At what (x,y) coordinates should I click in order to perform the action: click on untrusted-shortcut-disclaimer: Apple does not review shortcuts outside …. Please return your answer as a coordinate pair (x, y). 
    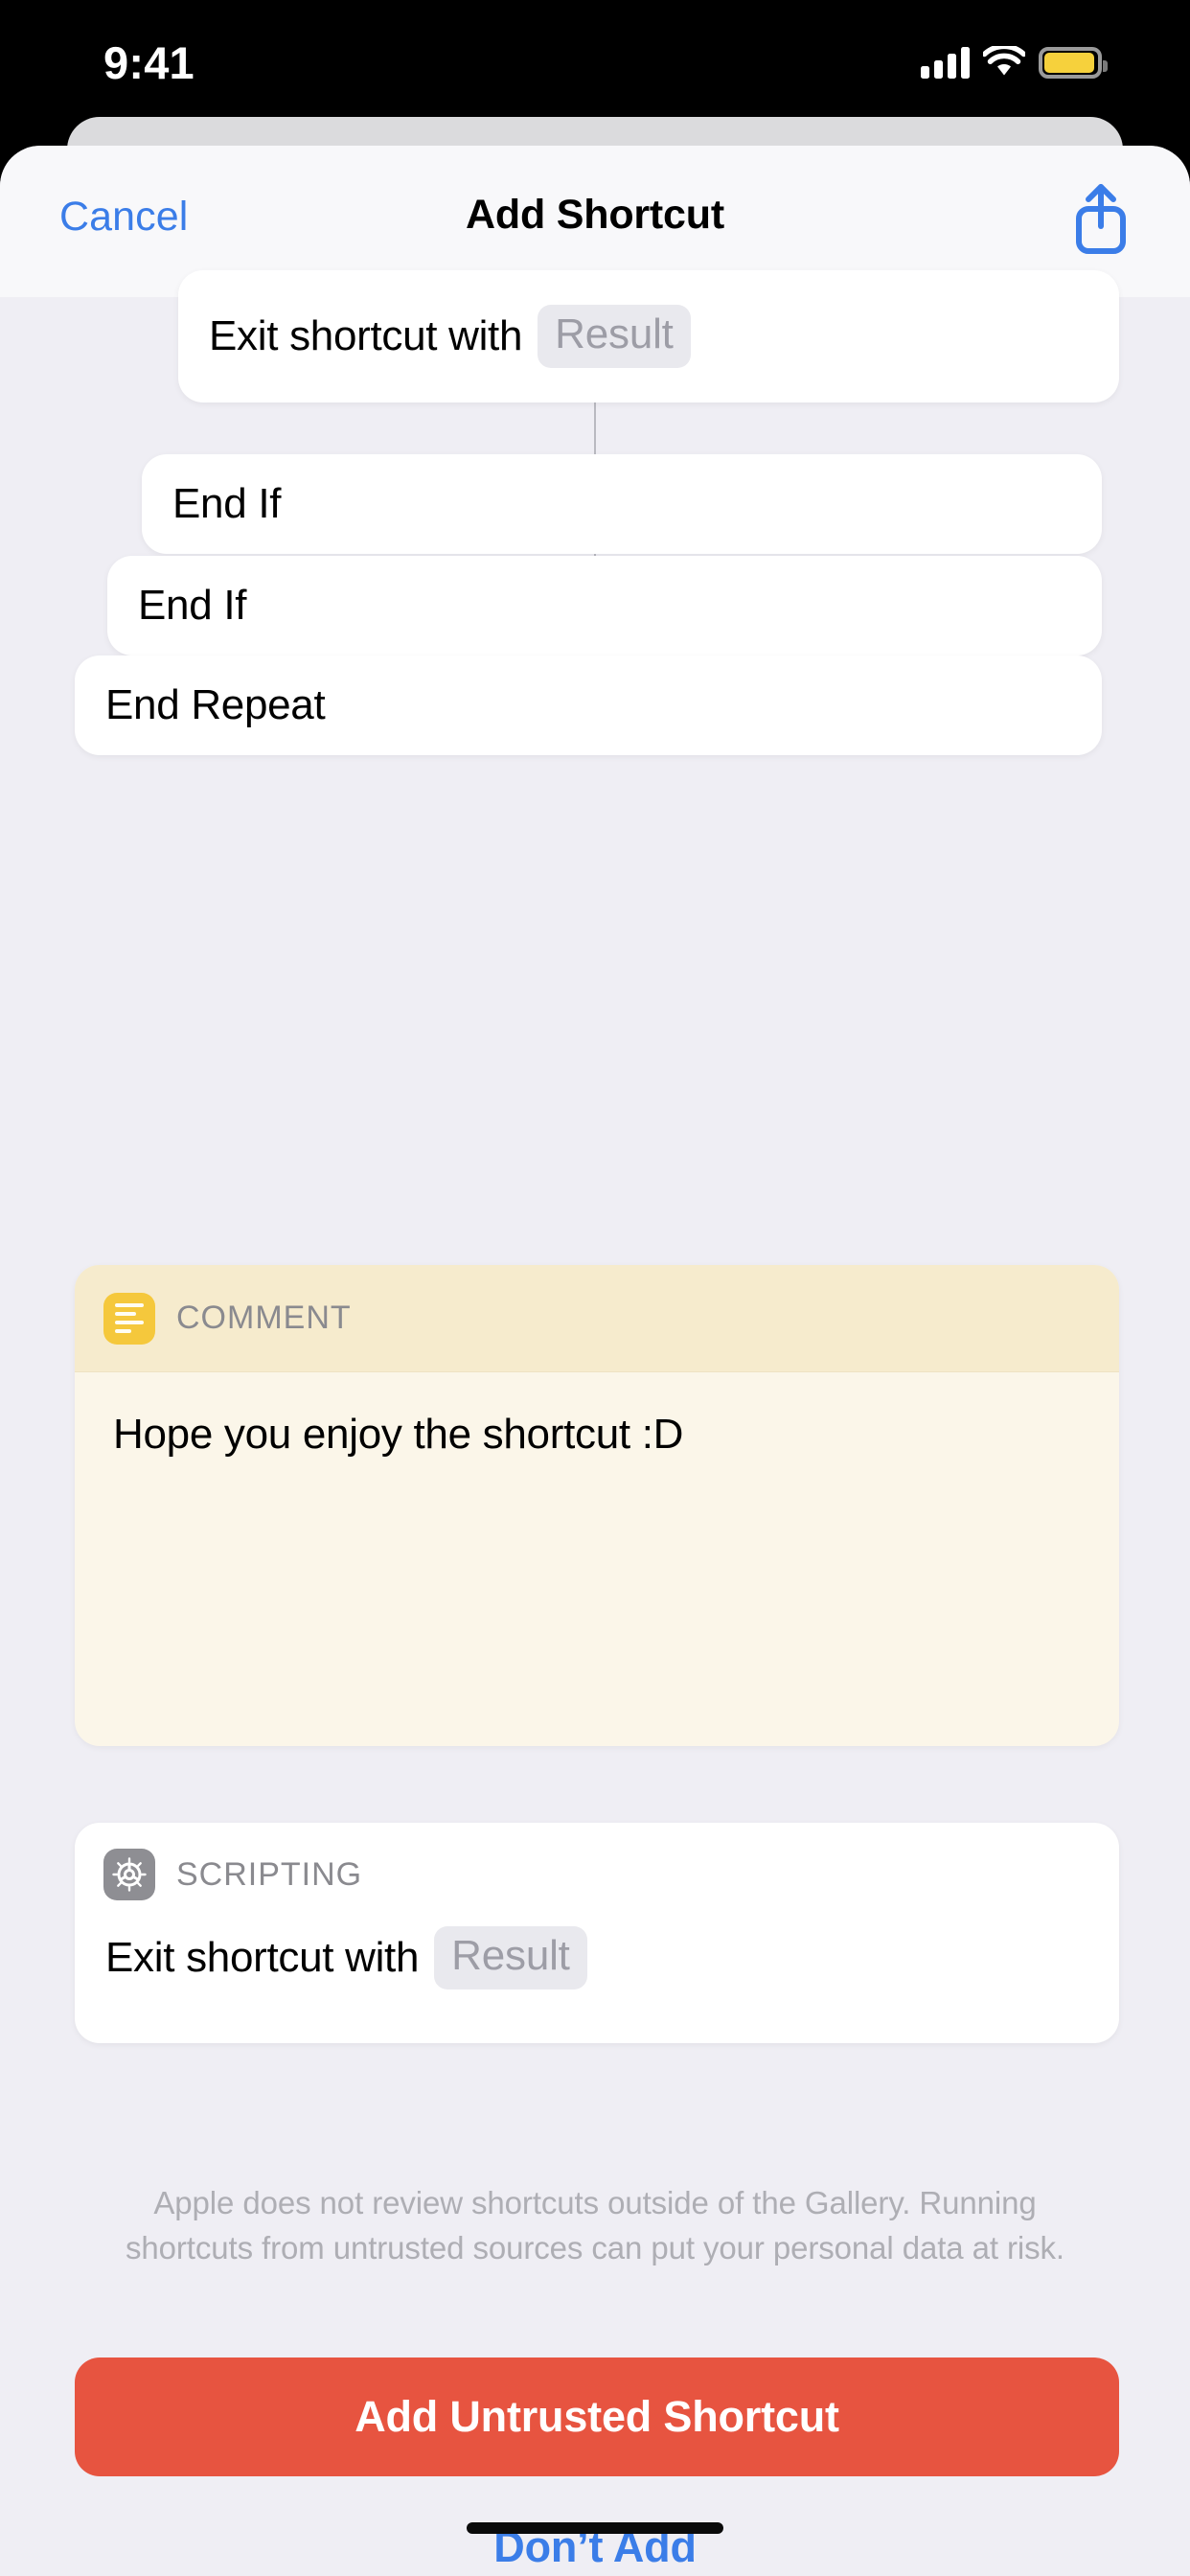
    Looking at the image, I should click on (594, 2225).